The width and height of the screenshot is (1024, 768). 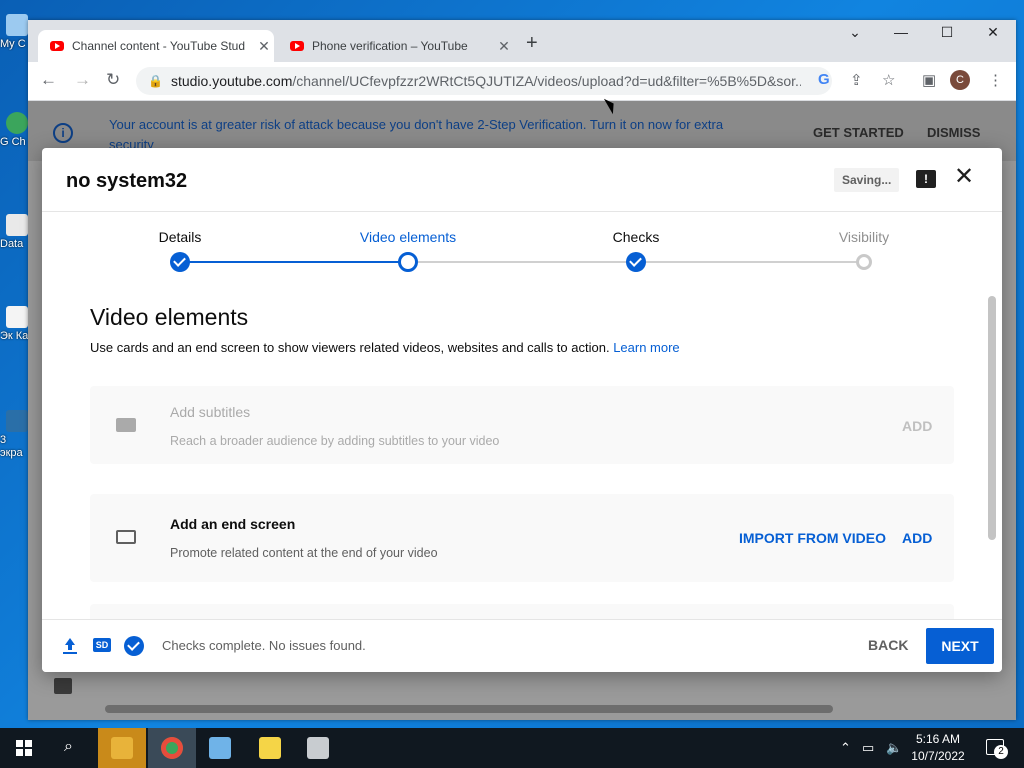 I want to click on close-window-icon: ✕, so click(x=993, y=32).